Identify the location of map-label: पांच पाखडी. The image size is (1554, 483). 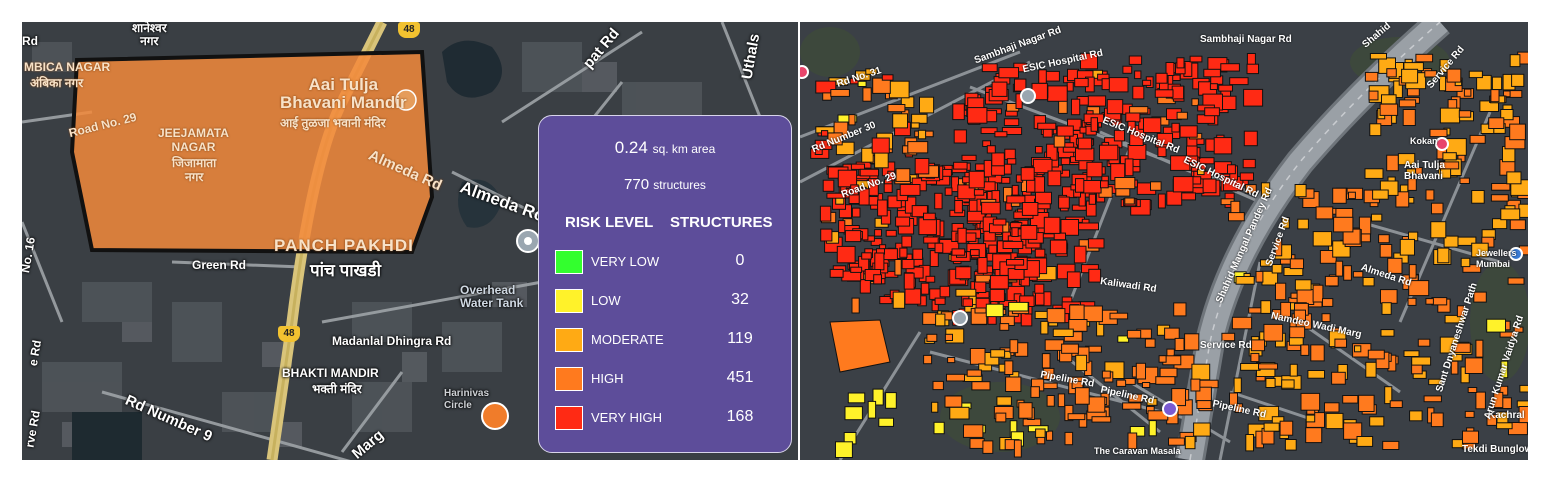
(346, 270).